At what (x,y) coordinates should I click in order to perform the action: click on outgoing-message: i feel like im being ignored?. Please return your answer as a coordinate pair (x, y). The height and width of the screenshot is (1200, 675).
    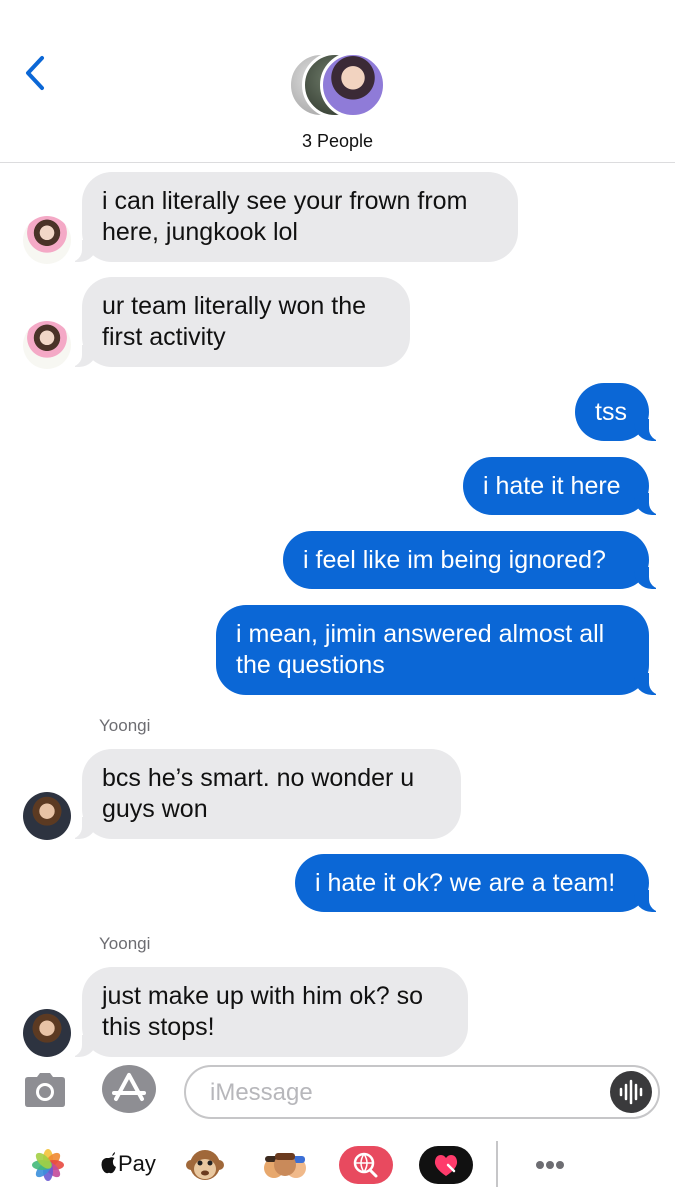
    Looking at the image, I should click on (472, 560).